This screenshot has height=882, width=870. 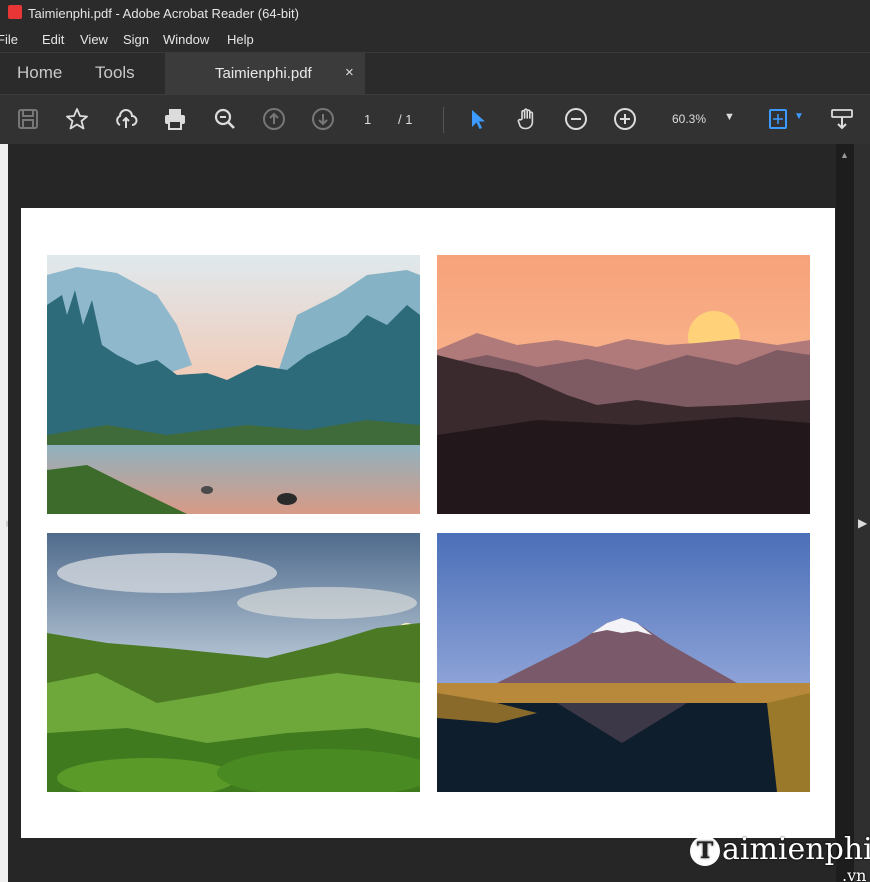 I want to click on upload-cloud-icon, so click(x=126, y=119).